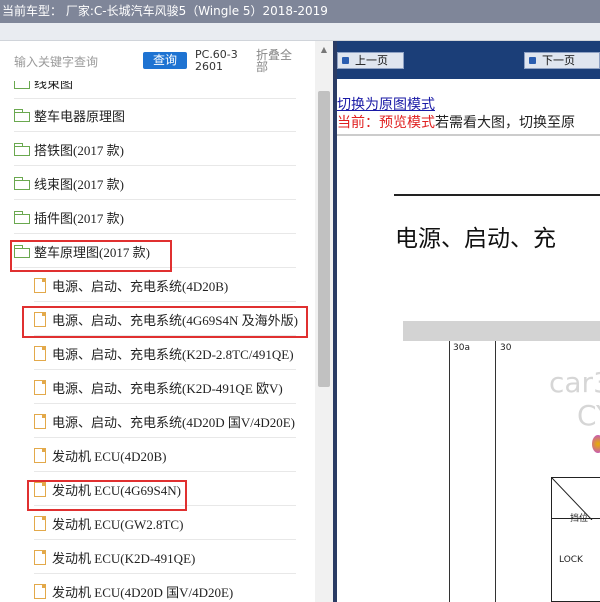  I want to click on window-title: 当前车型： 厂家:C-长城汽车风骏5（Wingle 5）2018-2019, so click(300, 11).